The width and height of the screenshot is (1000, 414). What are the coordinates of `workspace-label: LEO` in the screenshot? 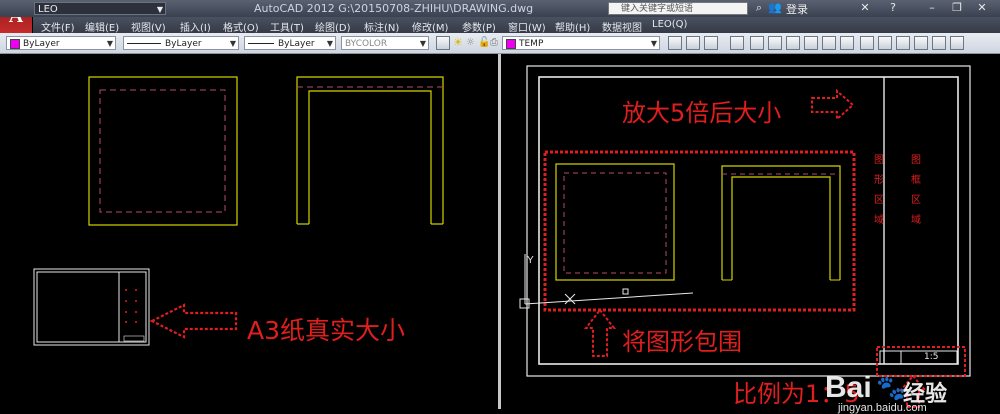 It's located at (48, 9).